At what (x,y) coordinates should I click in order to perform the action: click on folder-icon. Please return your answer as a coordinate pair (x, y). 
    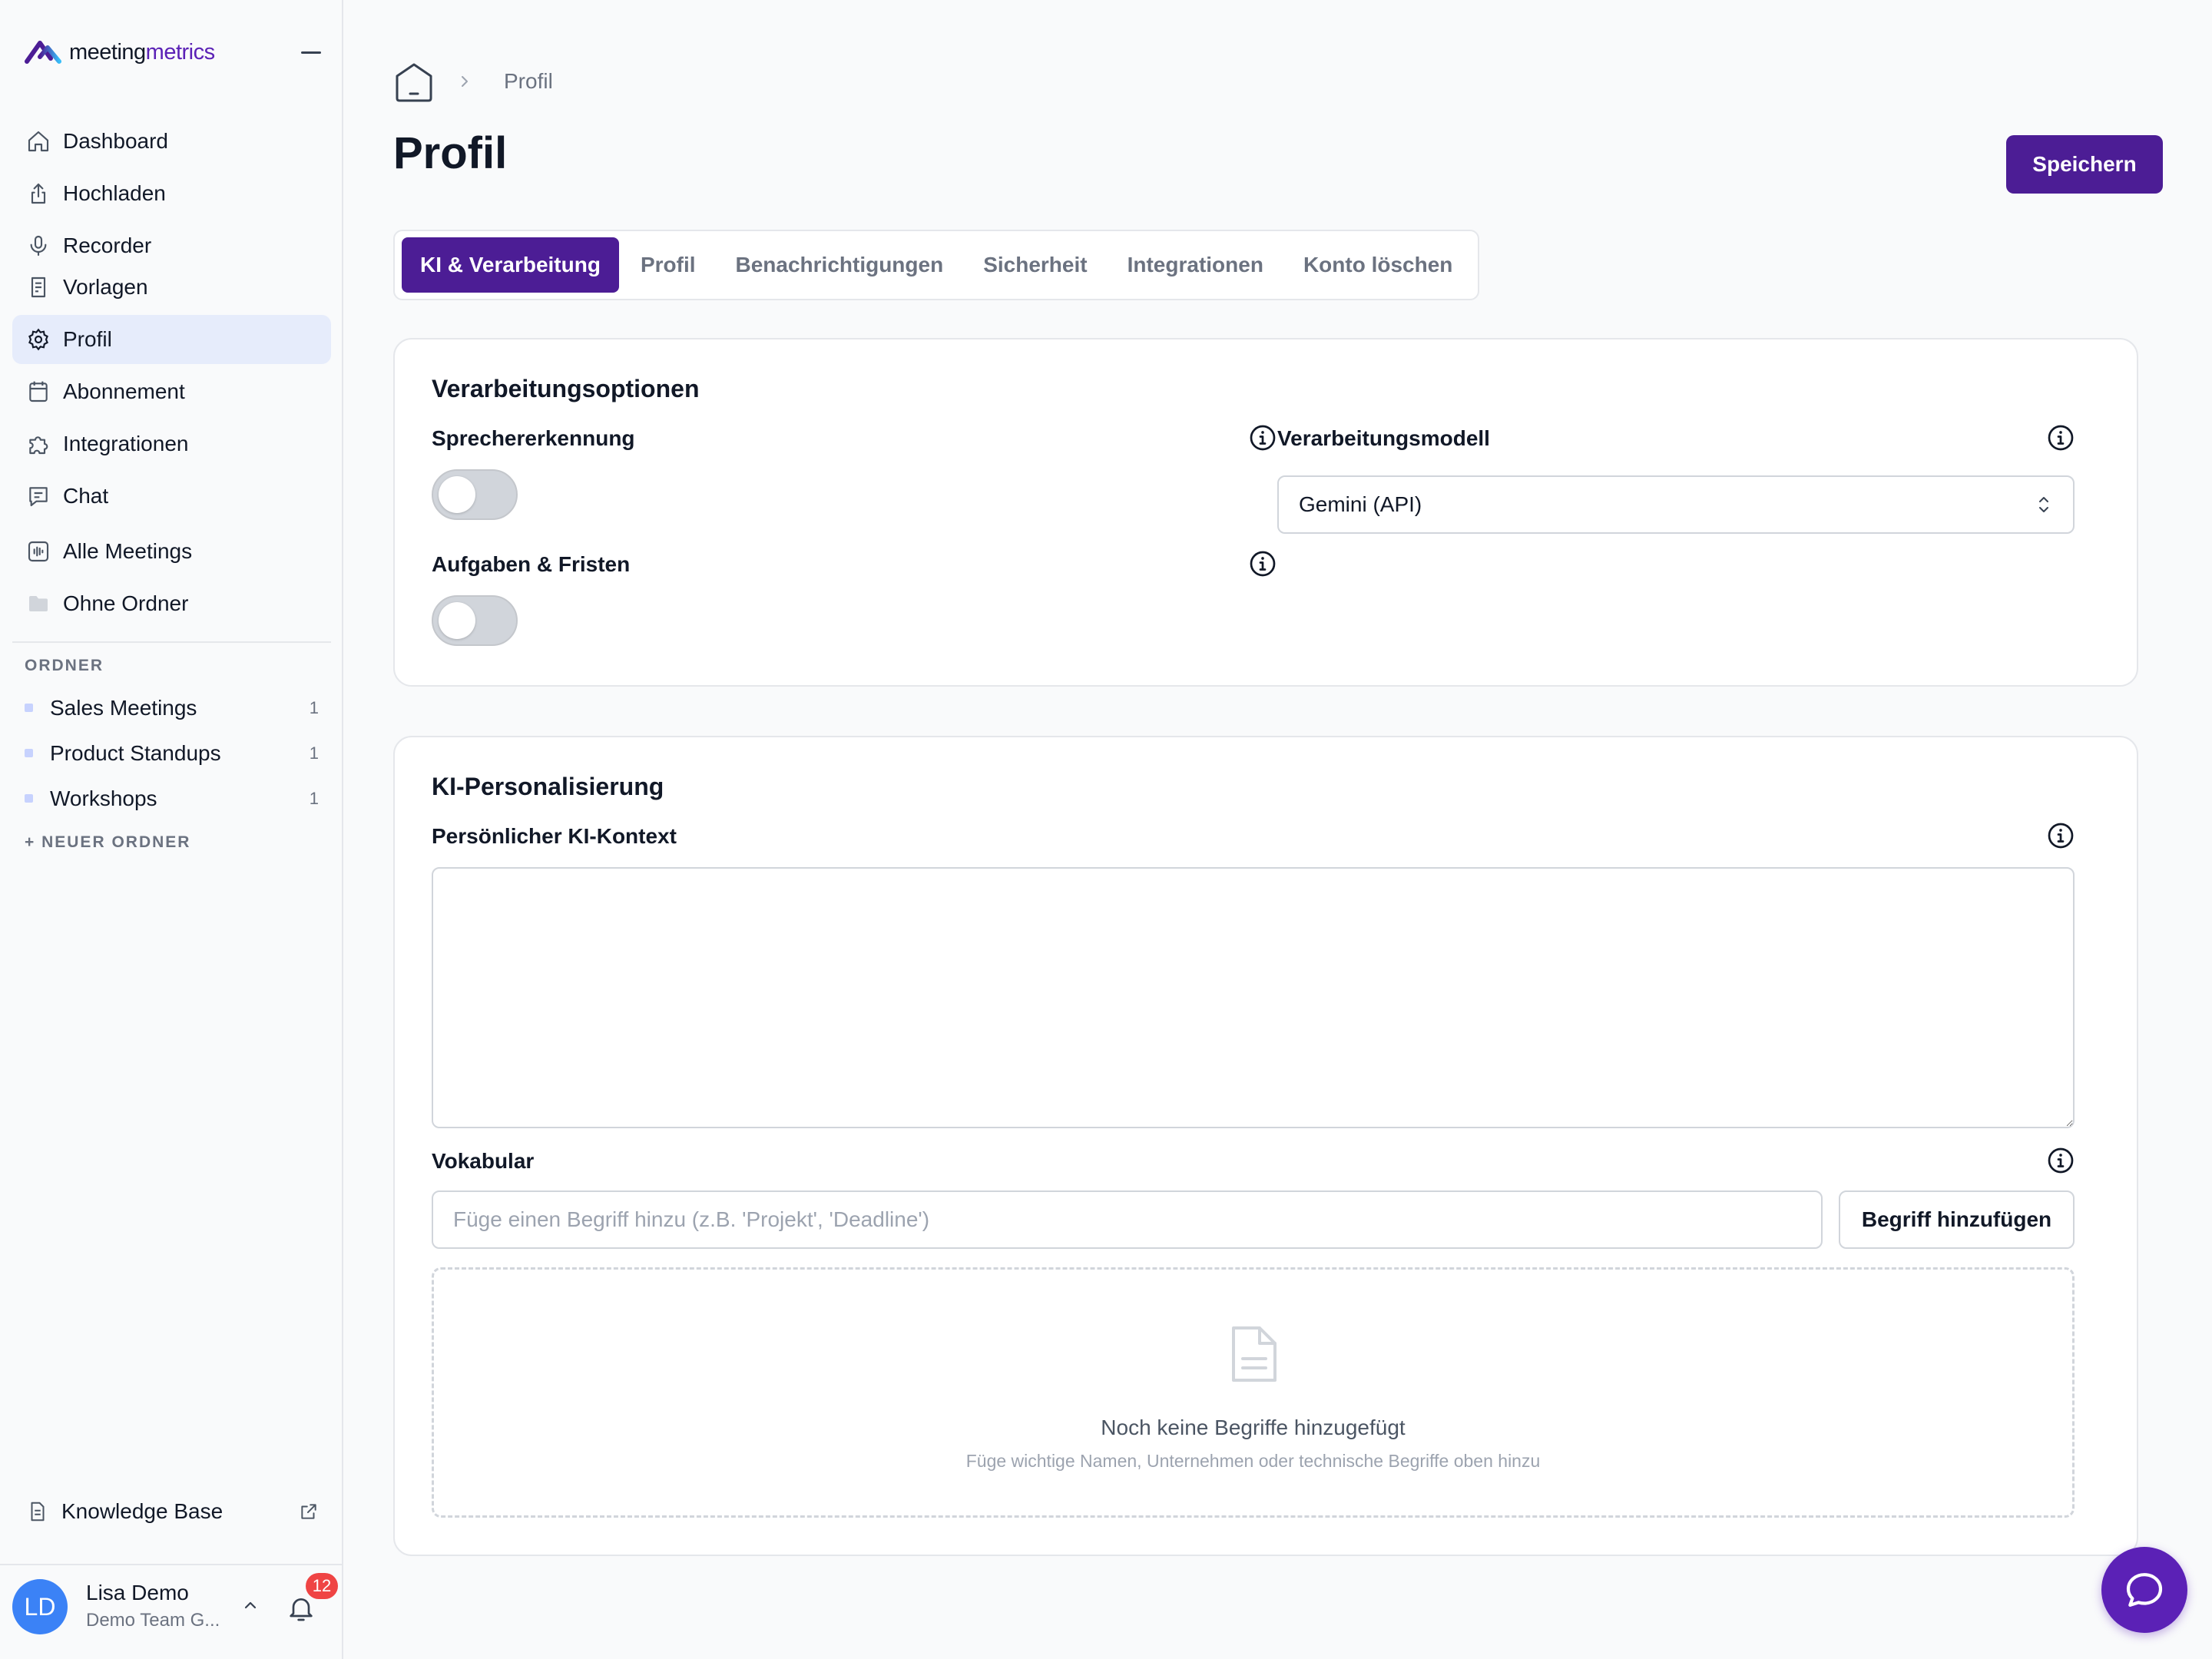
    Looking at the image, I should click on (39, 603).